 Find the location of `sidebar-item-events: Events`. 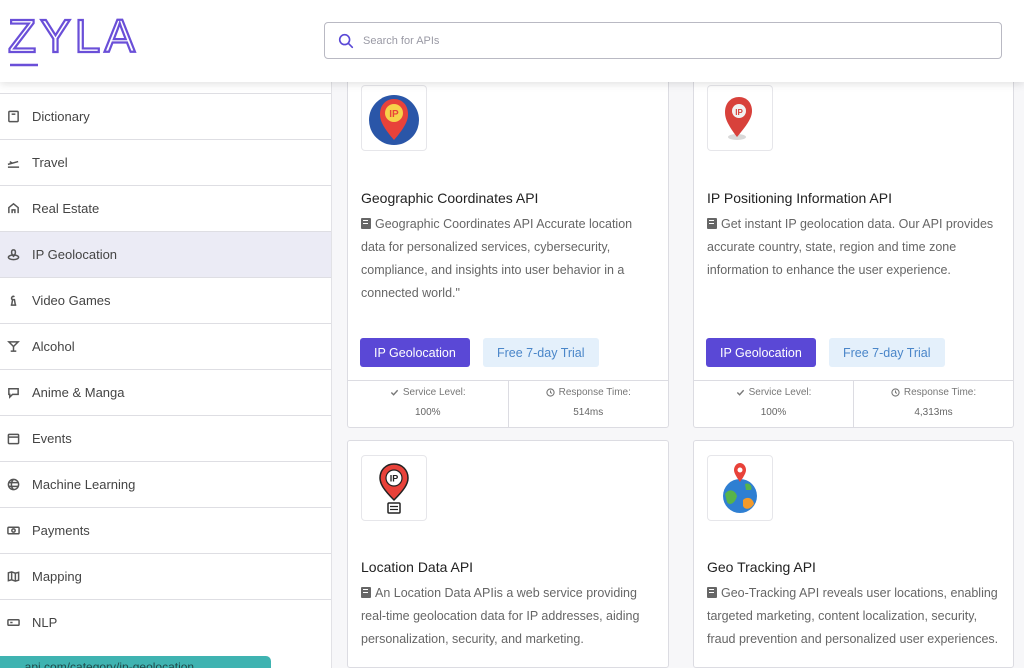

sidebar-item-events: Events is located at coordinates (165, 438).